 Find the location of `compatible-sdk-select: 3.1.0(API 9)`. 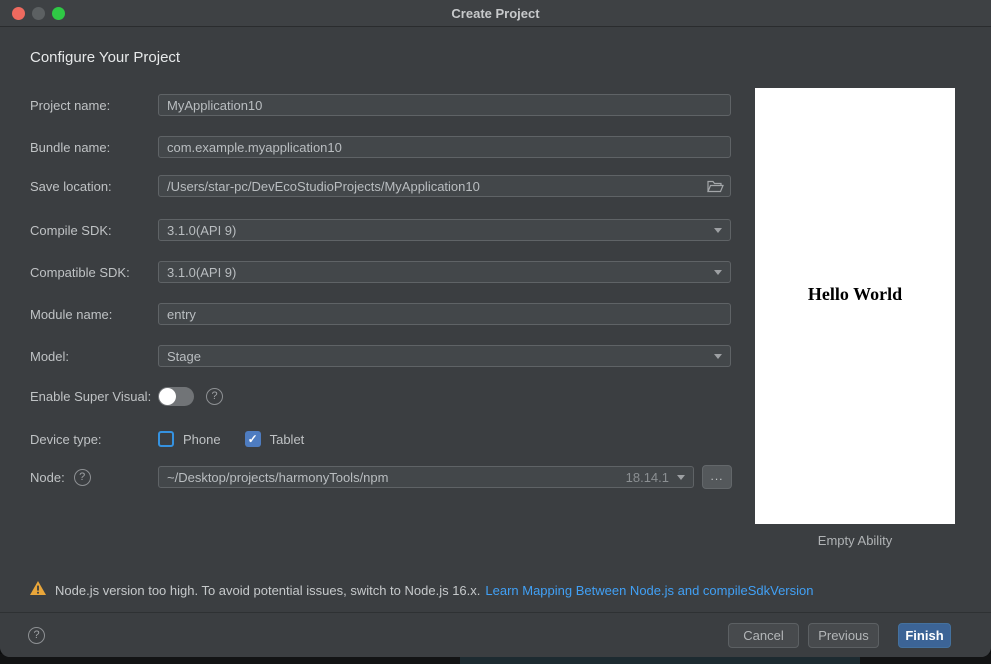

compatible-sdk-select: 3.1.0(API 9) is located at coordinates (444, 272).